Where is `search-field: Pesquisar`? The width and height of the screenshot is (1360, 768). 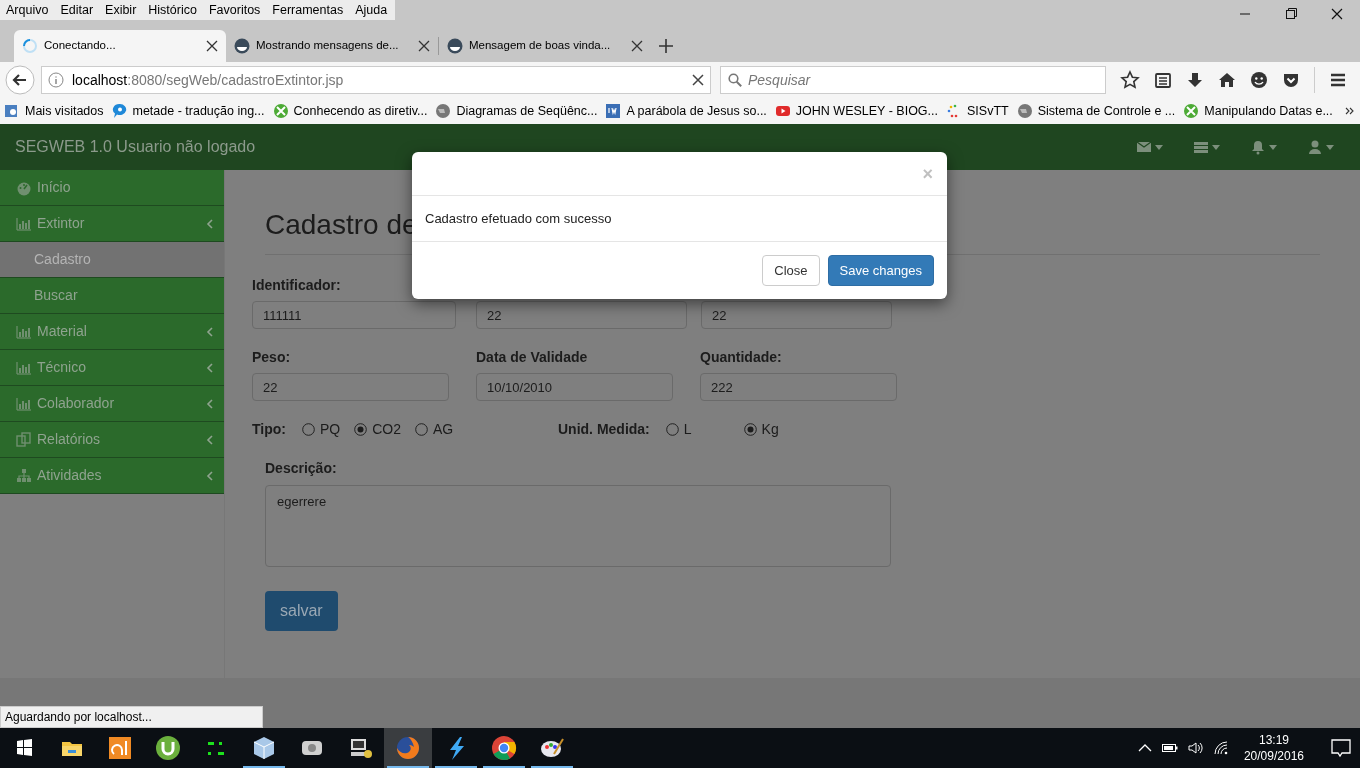
search-field: Pesquisar is located at coordinates (913, 80).